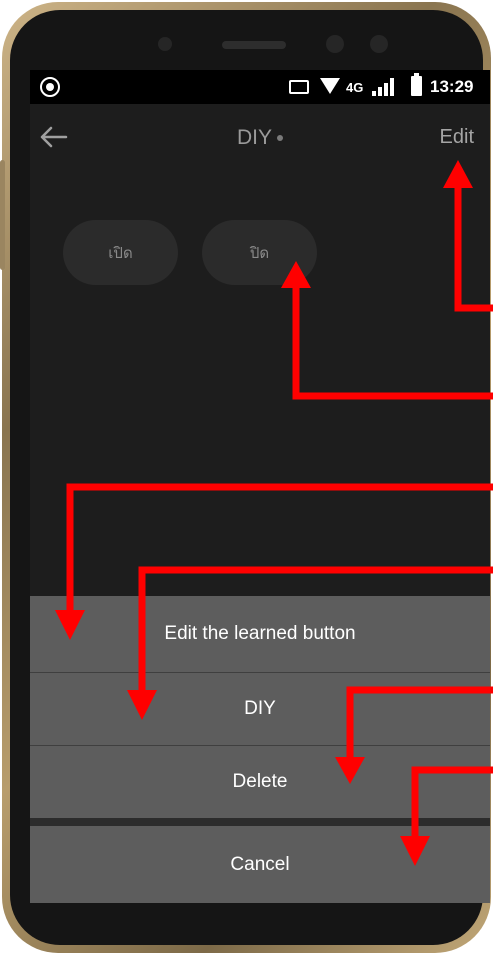  What do you see at coordinates (260, 864) in the screenshot?
I see `cancel-button: Cancel` at bounding box center [260, 864].